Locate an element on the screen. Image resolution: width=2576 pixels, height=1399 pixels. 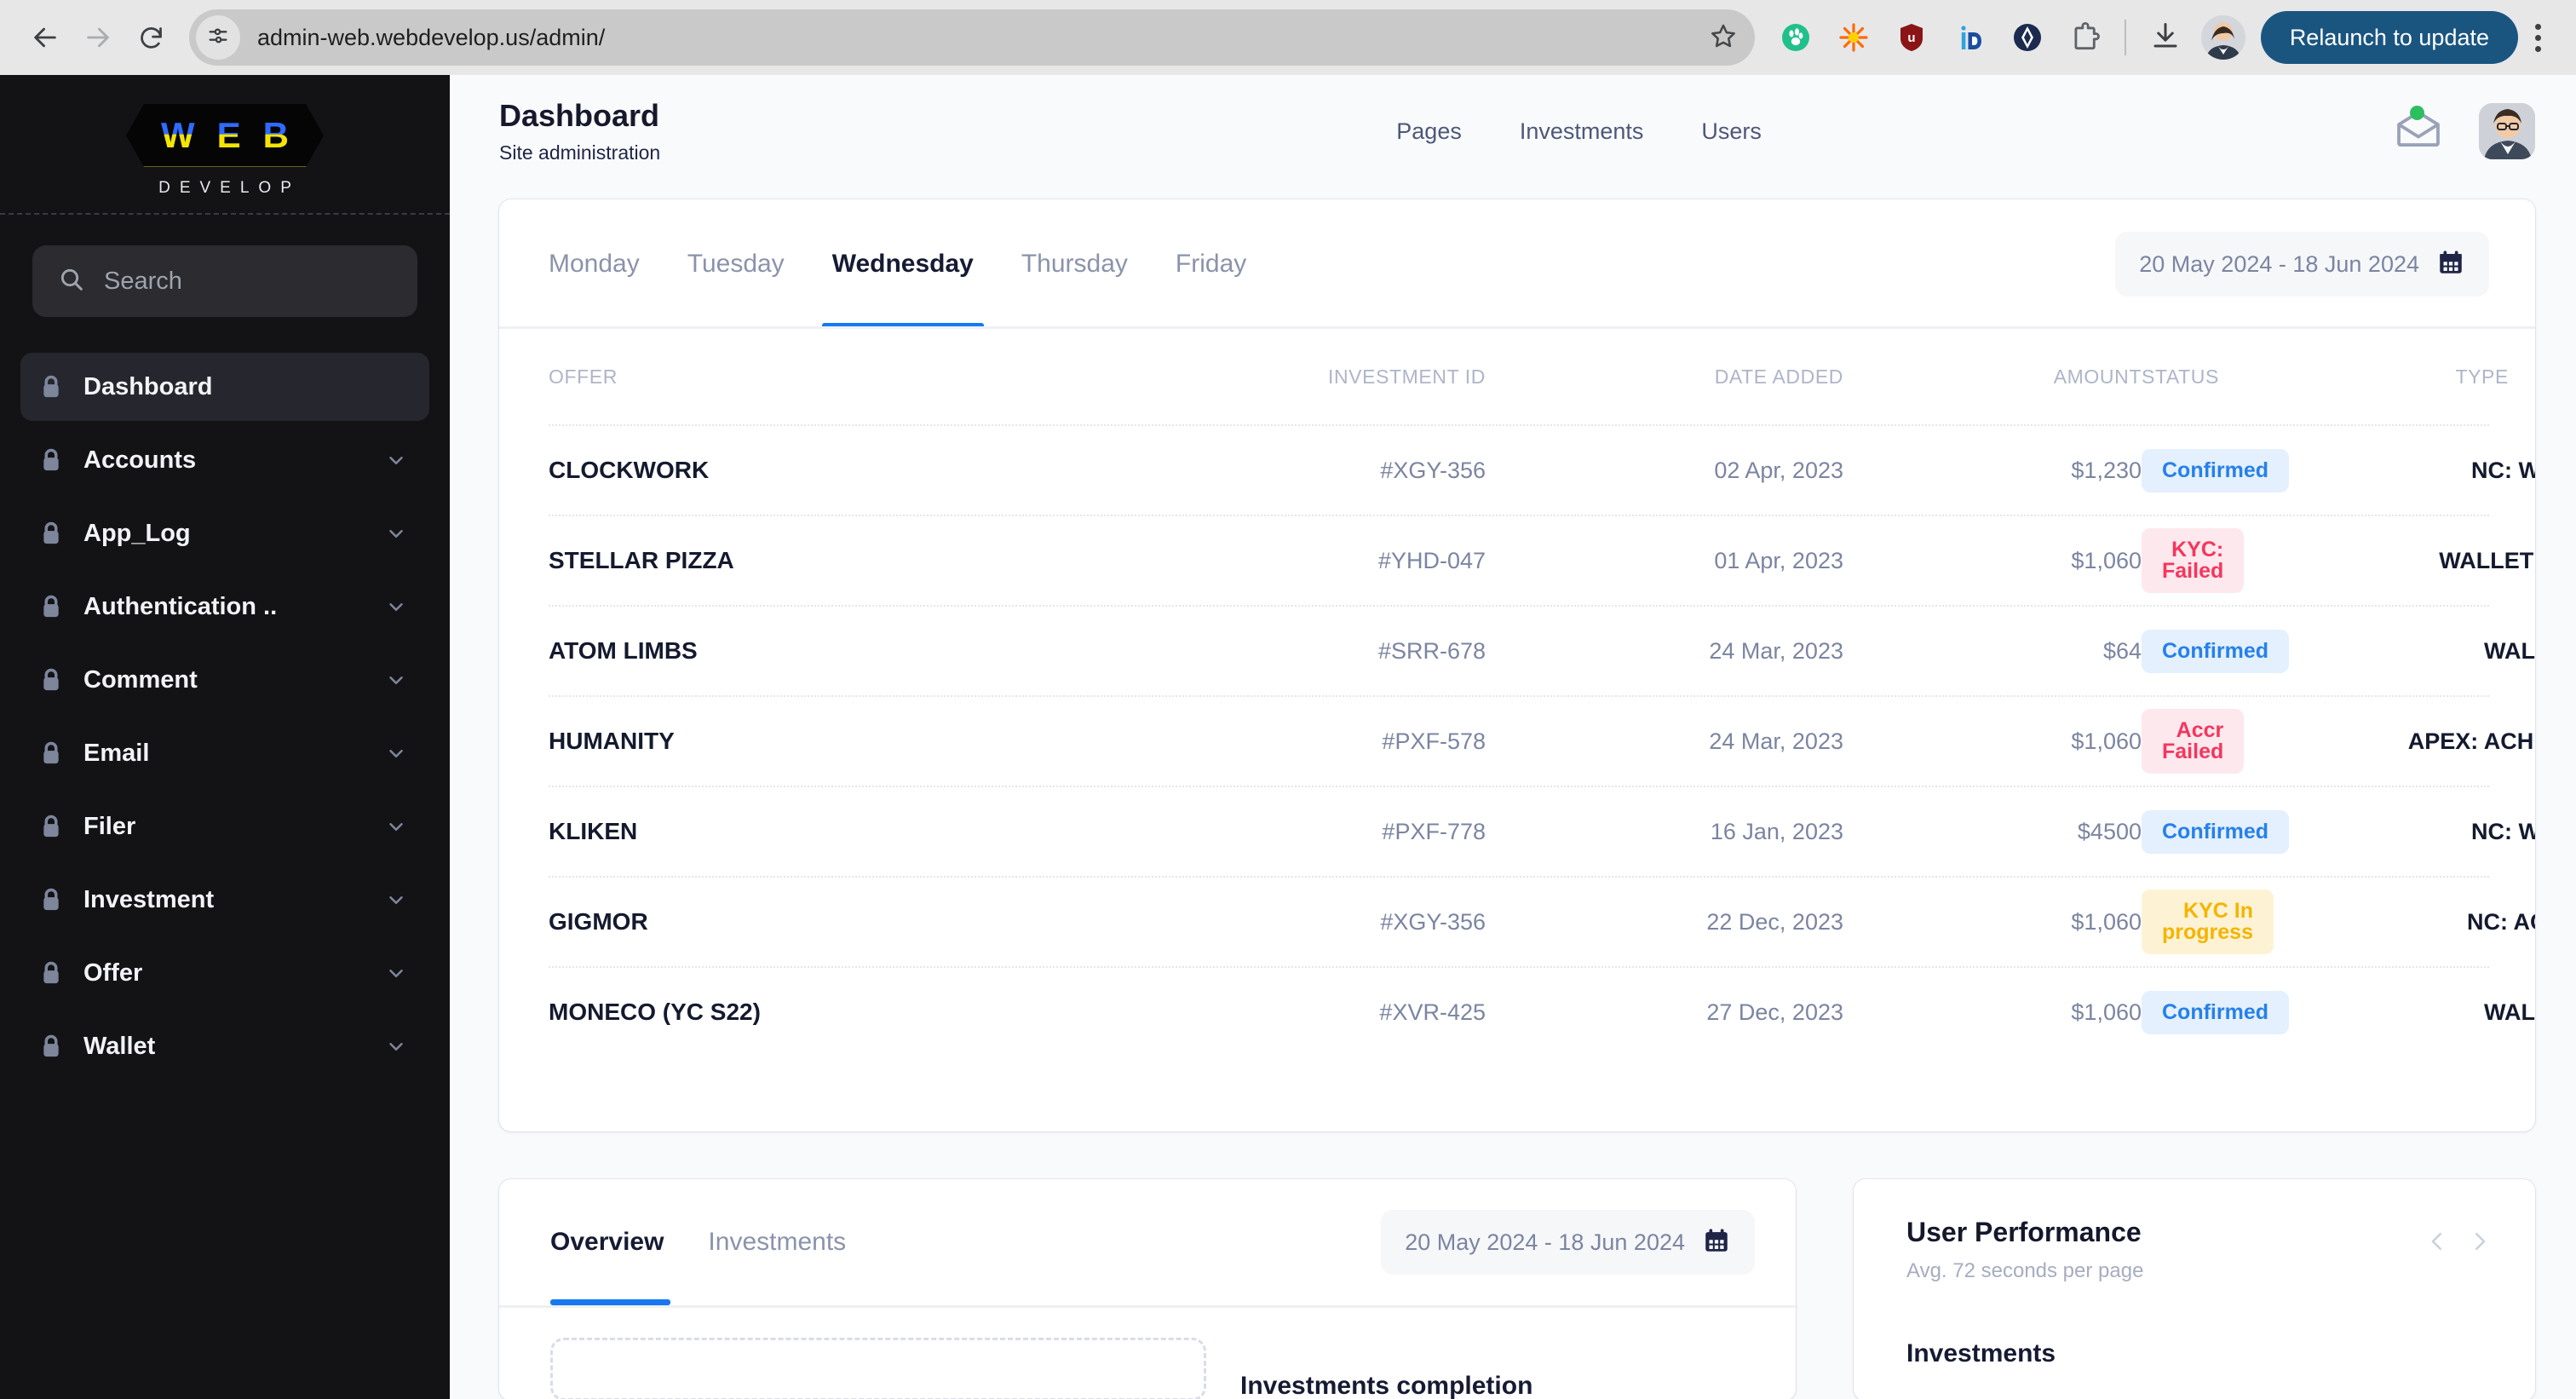
grammarly-extension-icon is located at coordinates (1796, 37).